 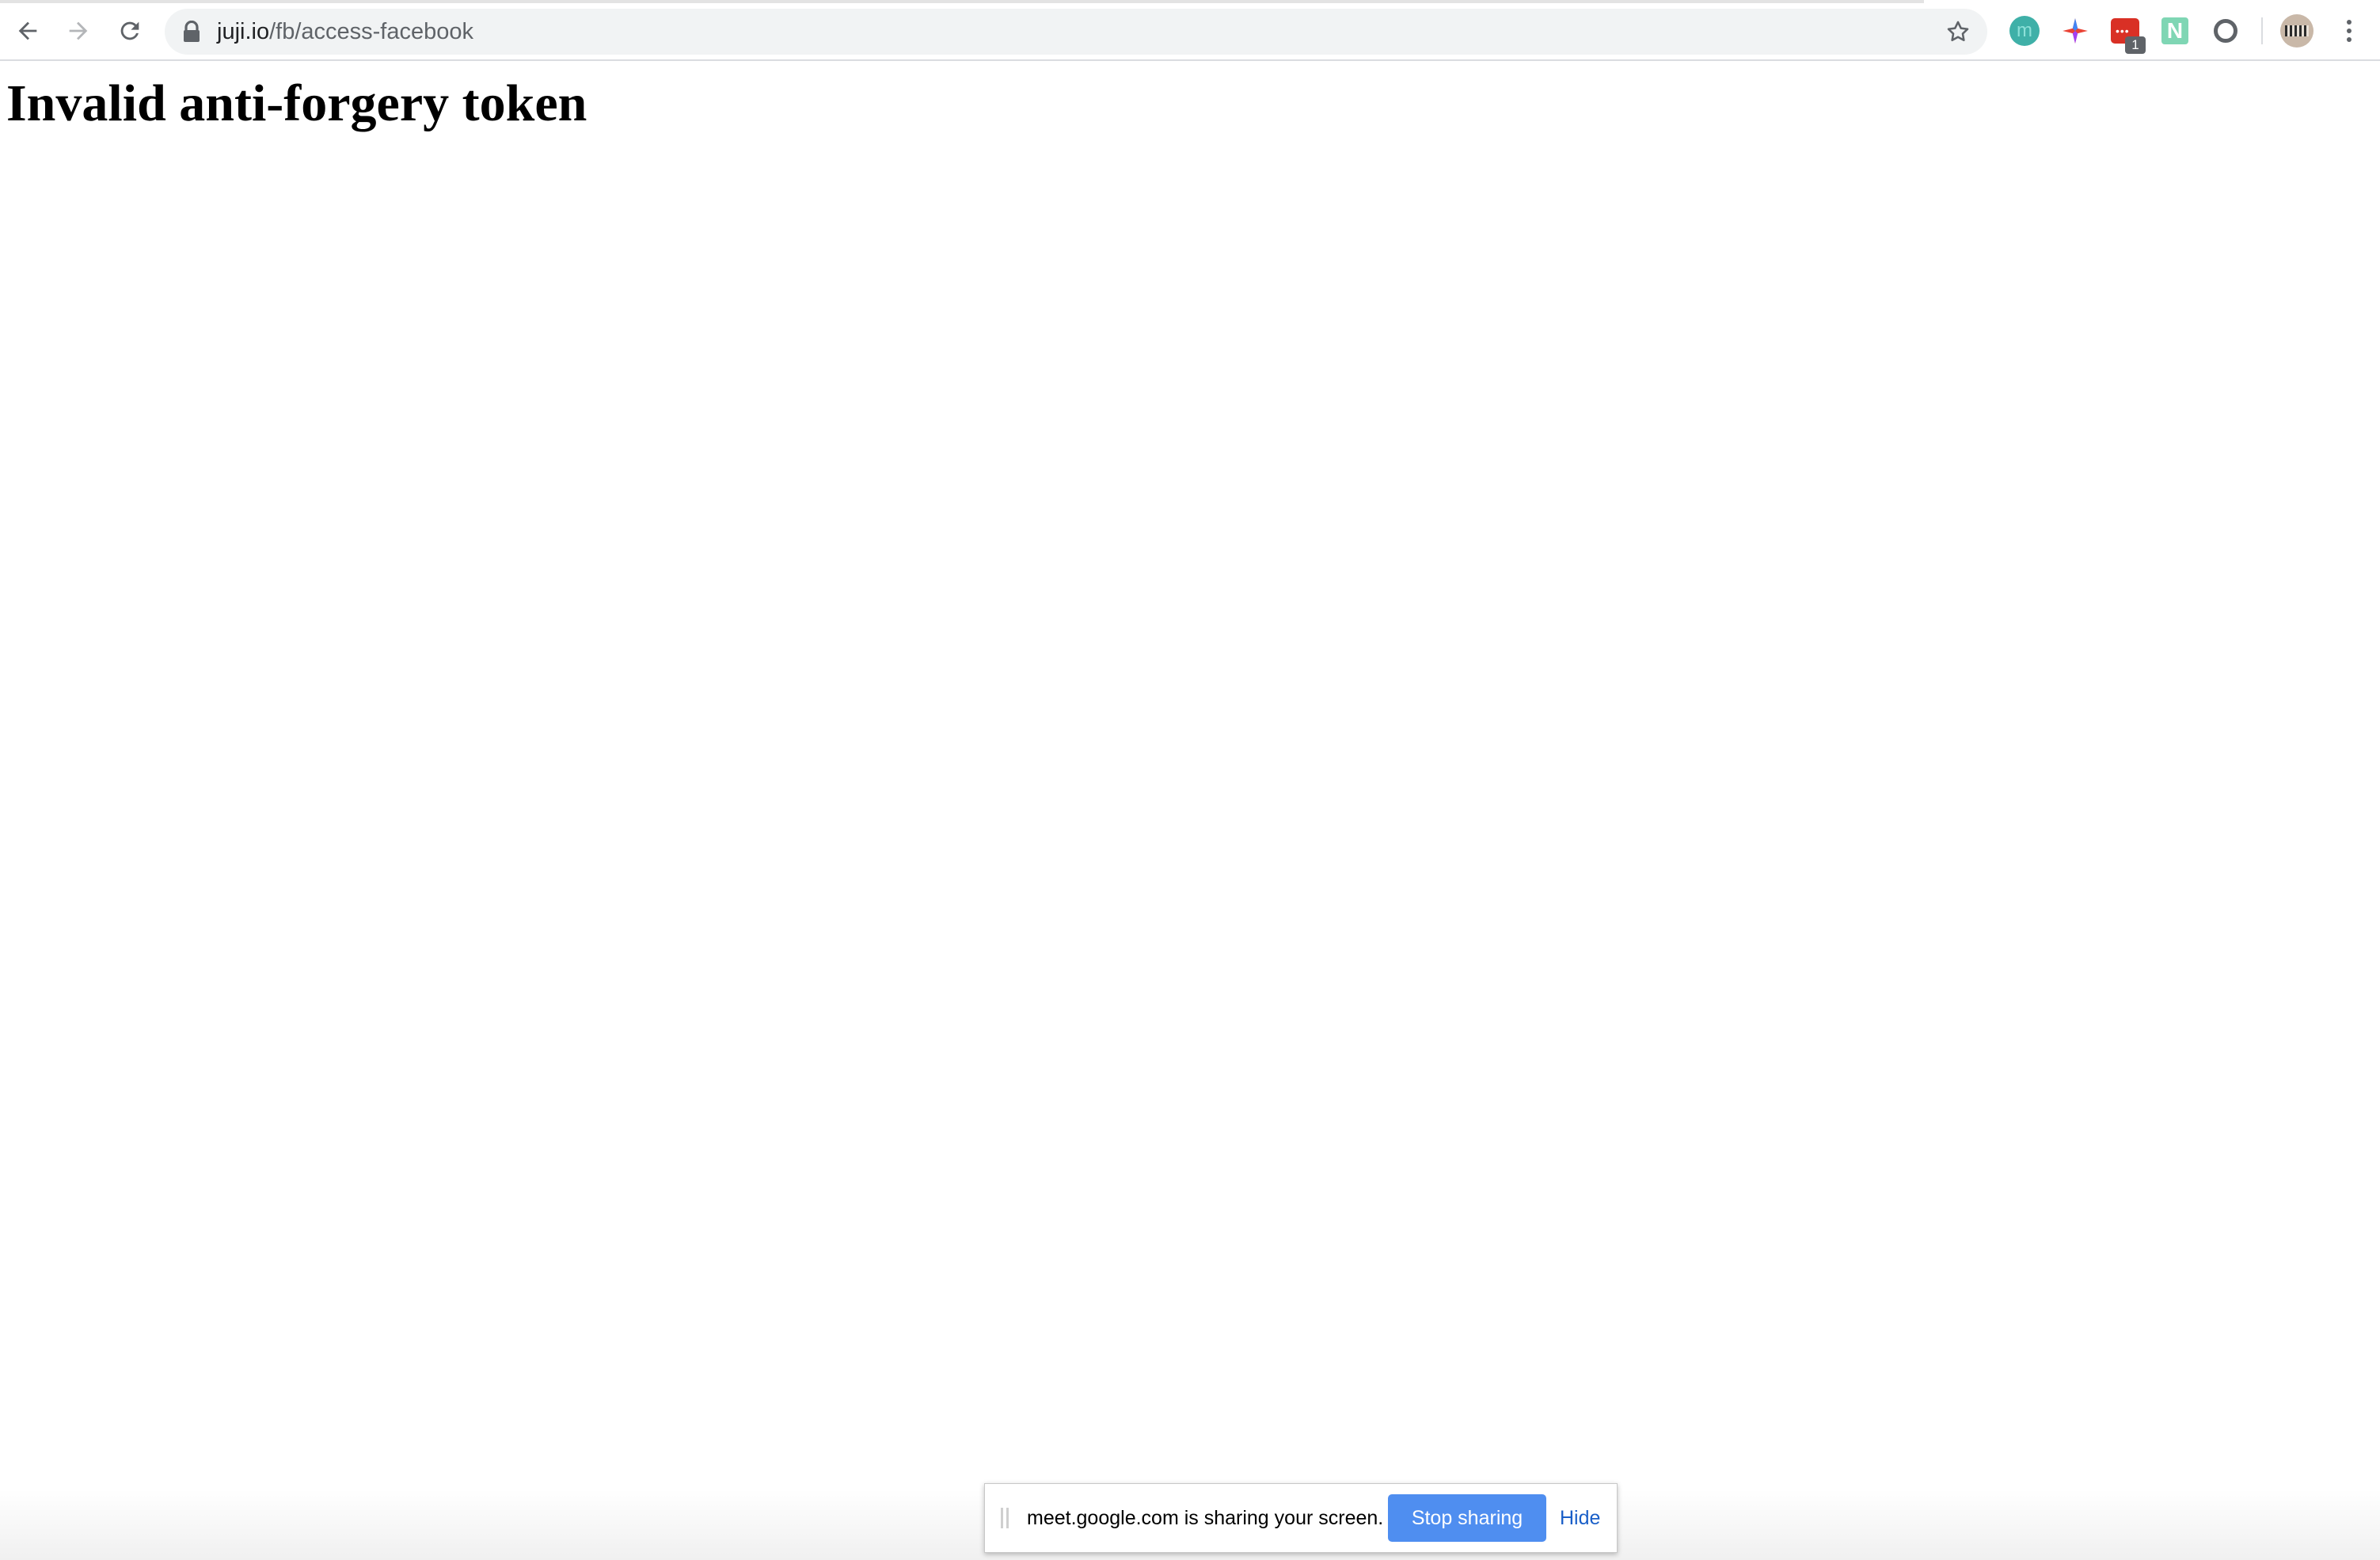 What do you see at coordinates (1580, 1518) in the screenshot?
I see `hide-link: Hide` at bounding box center [1580, 1518].